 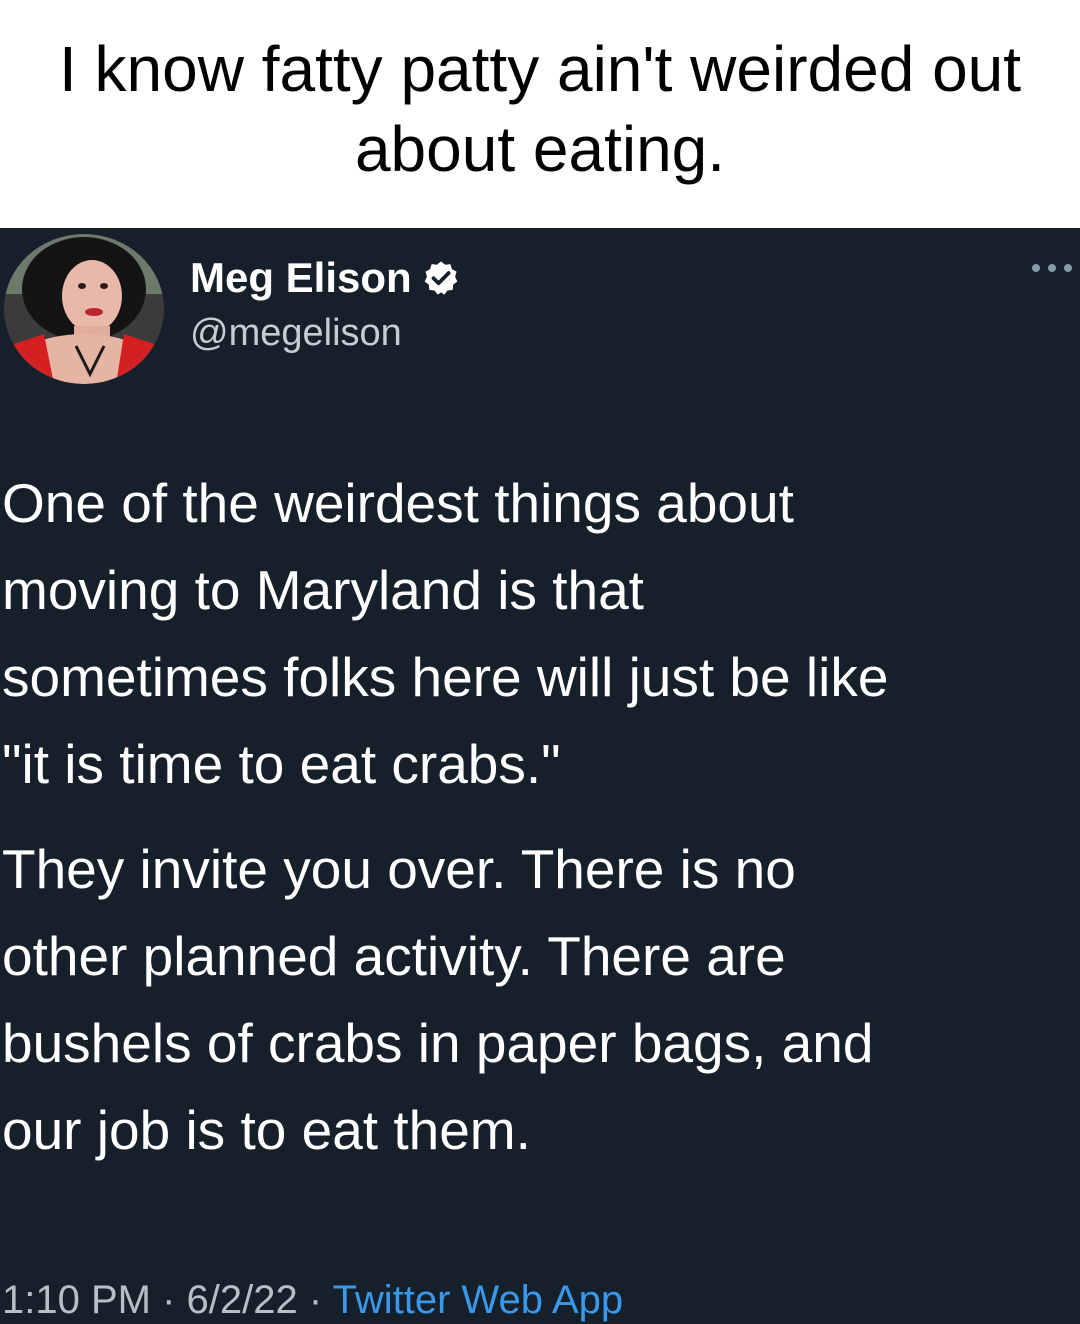 I want to click on tweet-metadata: 1:10 PM · 6/2/22 · Twitter Web App, so click(x=312, y=1300).